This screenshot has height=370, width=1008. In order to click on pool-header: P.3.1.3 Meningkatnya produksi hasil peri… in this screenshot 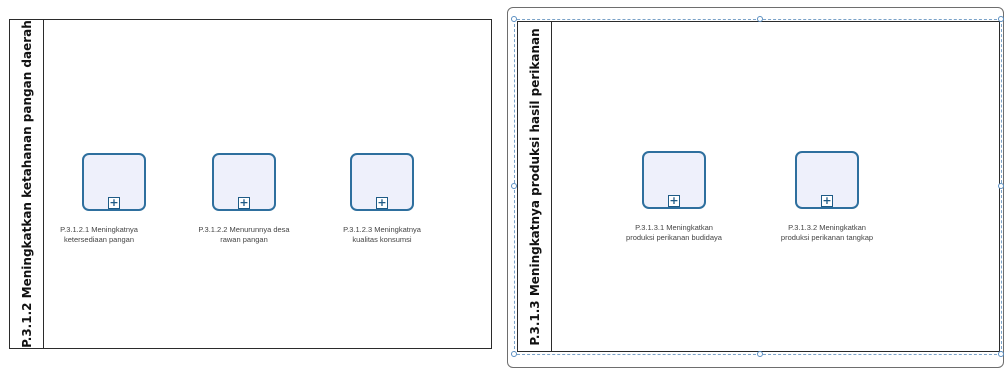, I will do `click(535, 186)`.